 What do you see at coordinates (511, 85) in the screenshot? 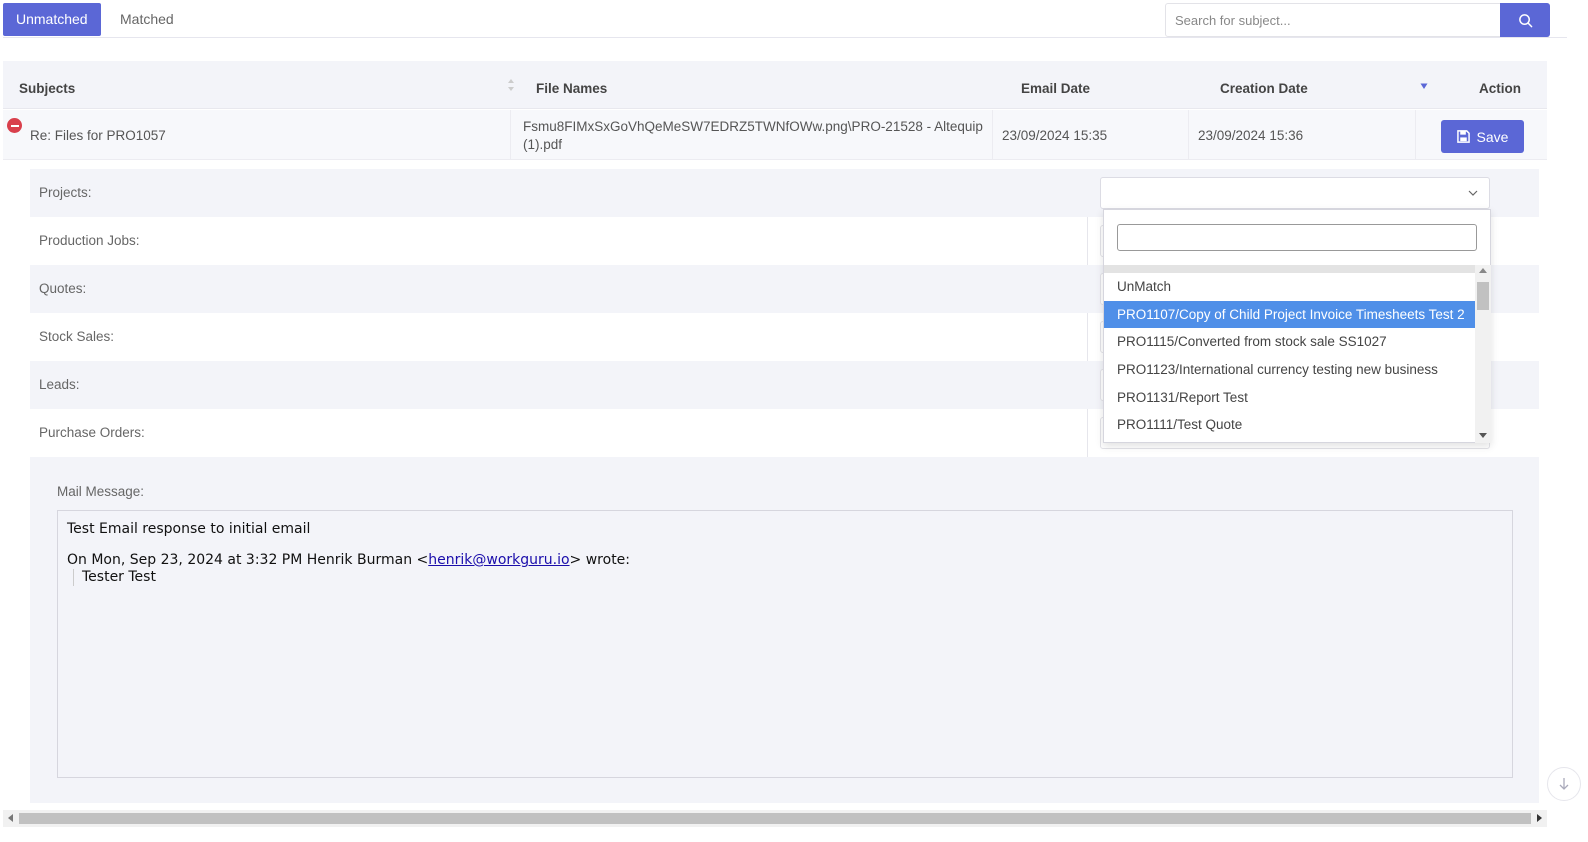
I see `sort-icon` at bounding box center [511, 85].